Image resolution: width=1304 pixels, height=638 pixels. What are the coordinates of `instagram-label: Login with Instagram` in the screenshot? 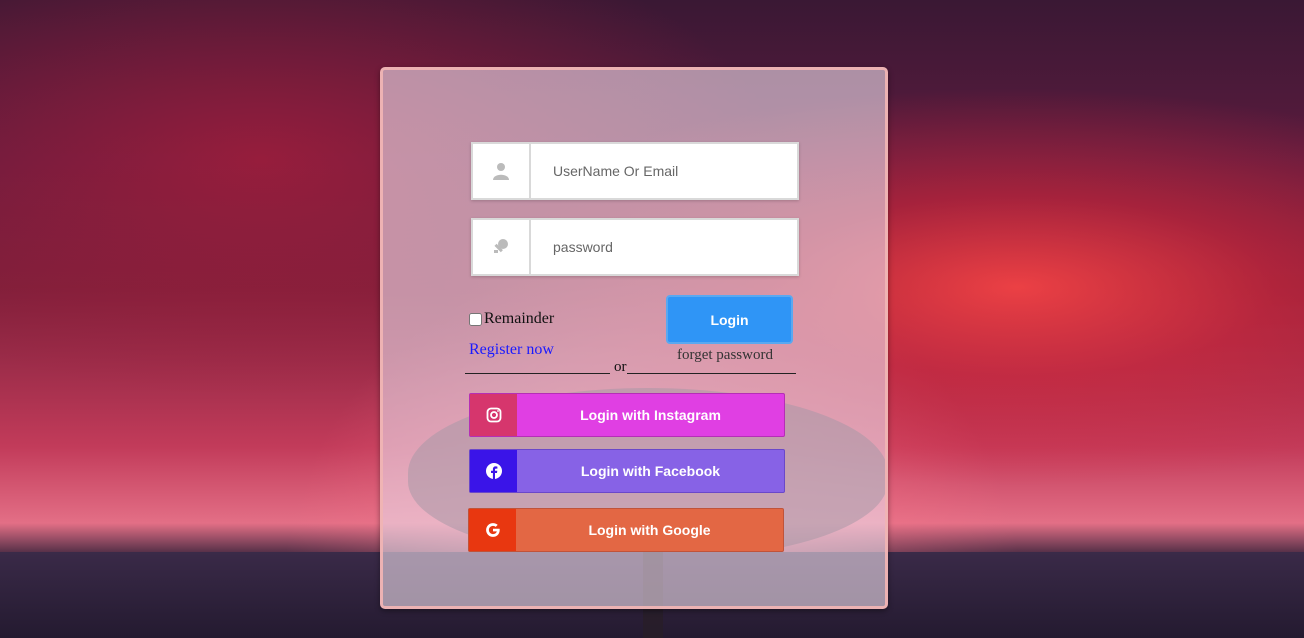 It's located at (650, 415).